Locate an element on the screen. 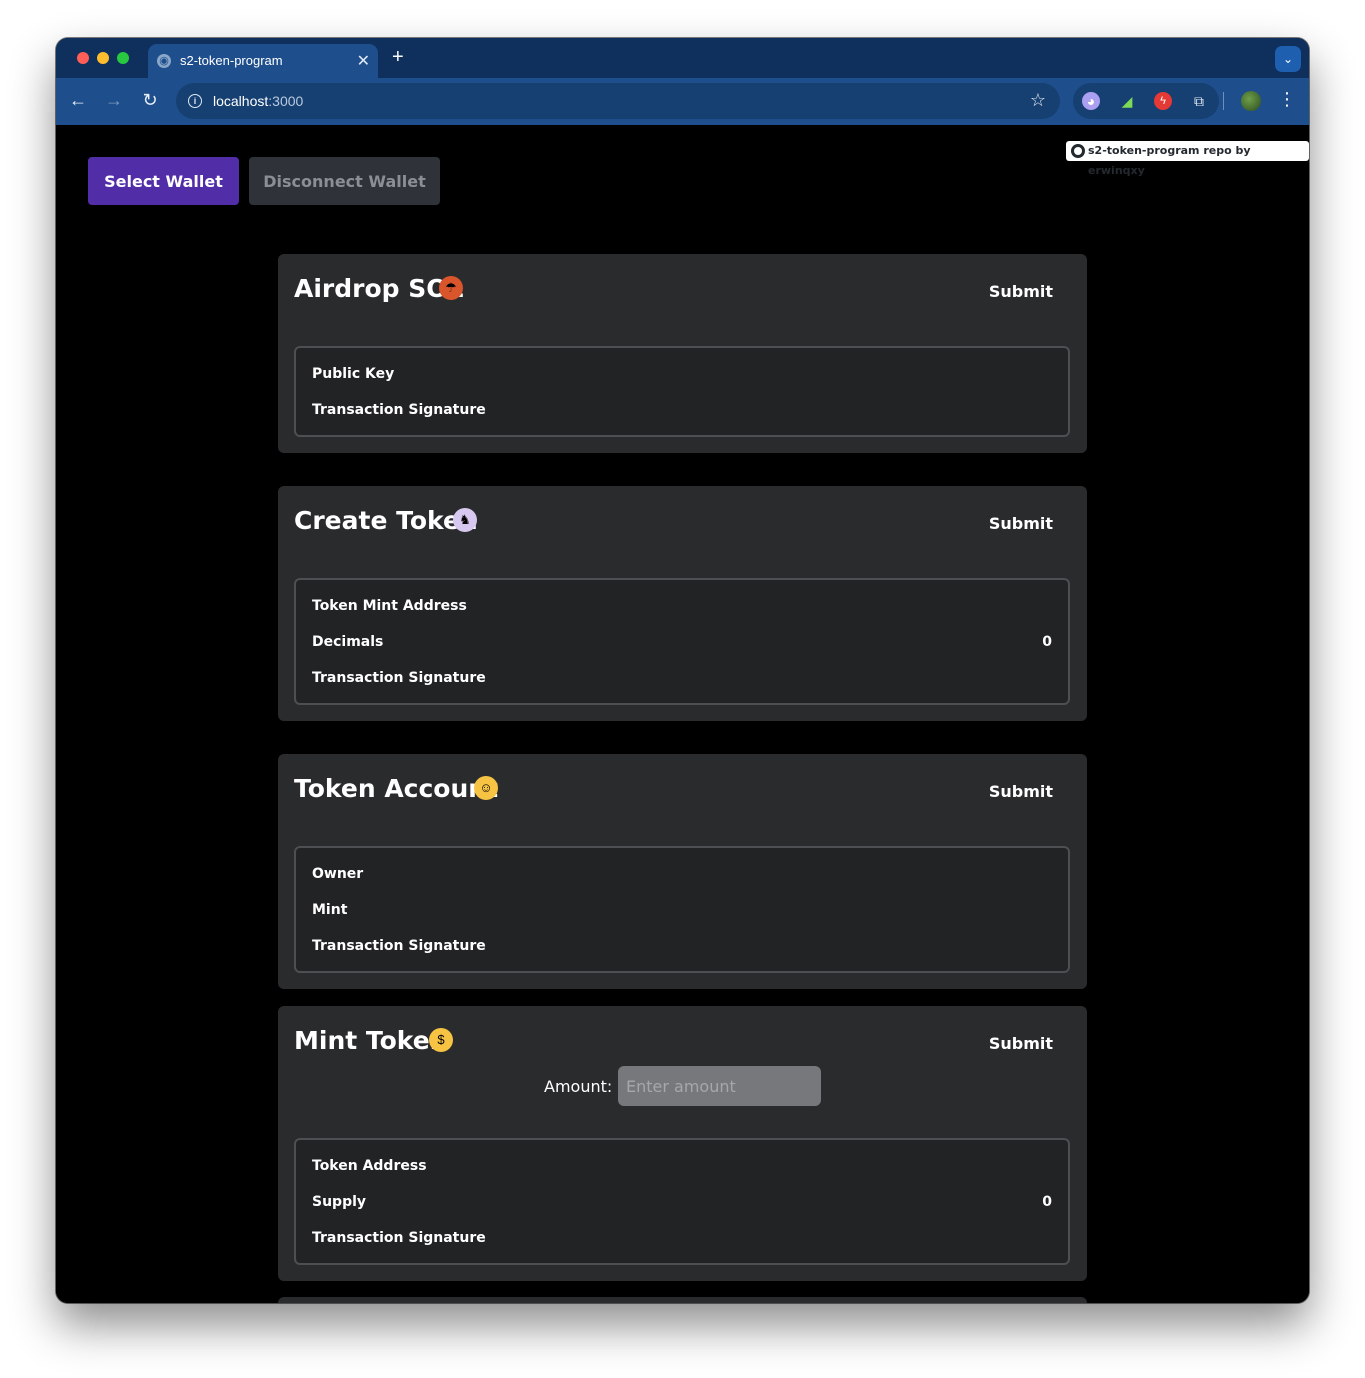 This screenshot has width=1365, height=1378. row-label: Supply is located at coordinates (339, 1202).